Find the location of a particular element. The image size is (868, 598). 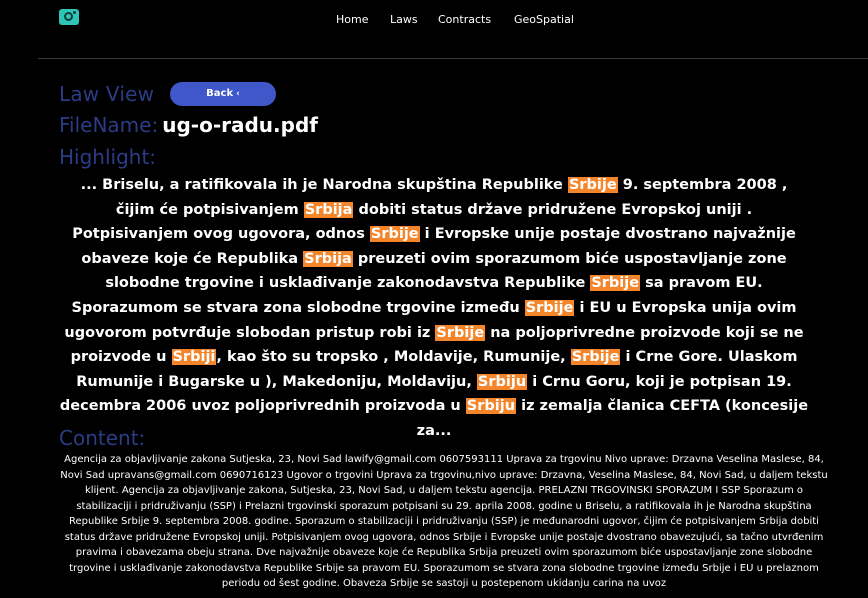

logo-lens is located at coordinates (68, 16).